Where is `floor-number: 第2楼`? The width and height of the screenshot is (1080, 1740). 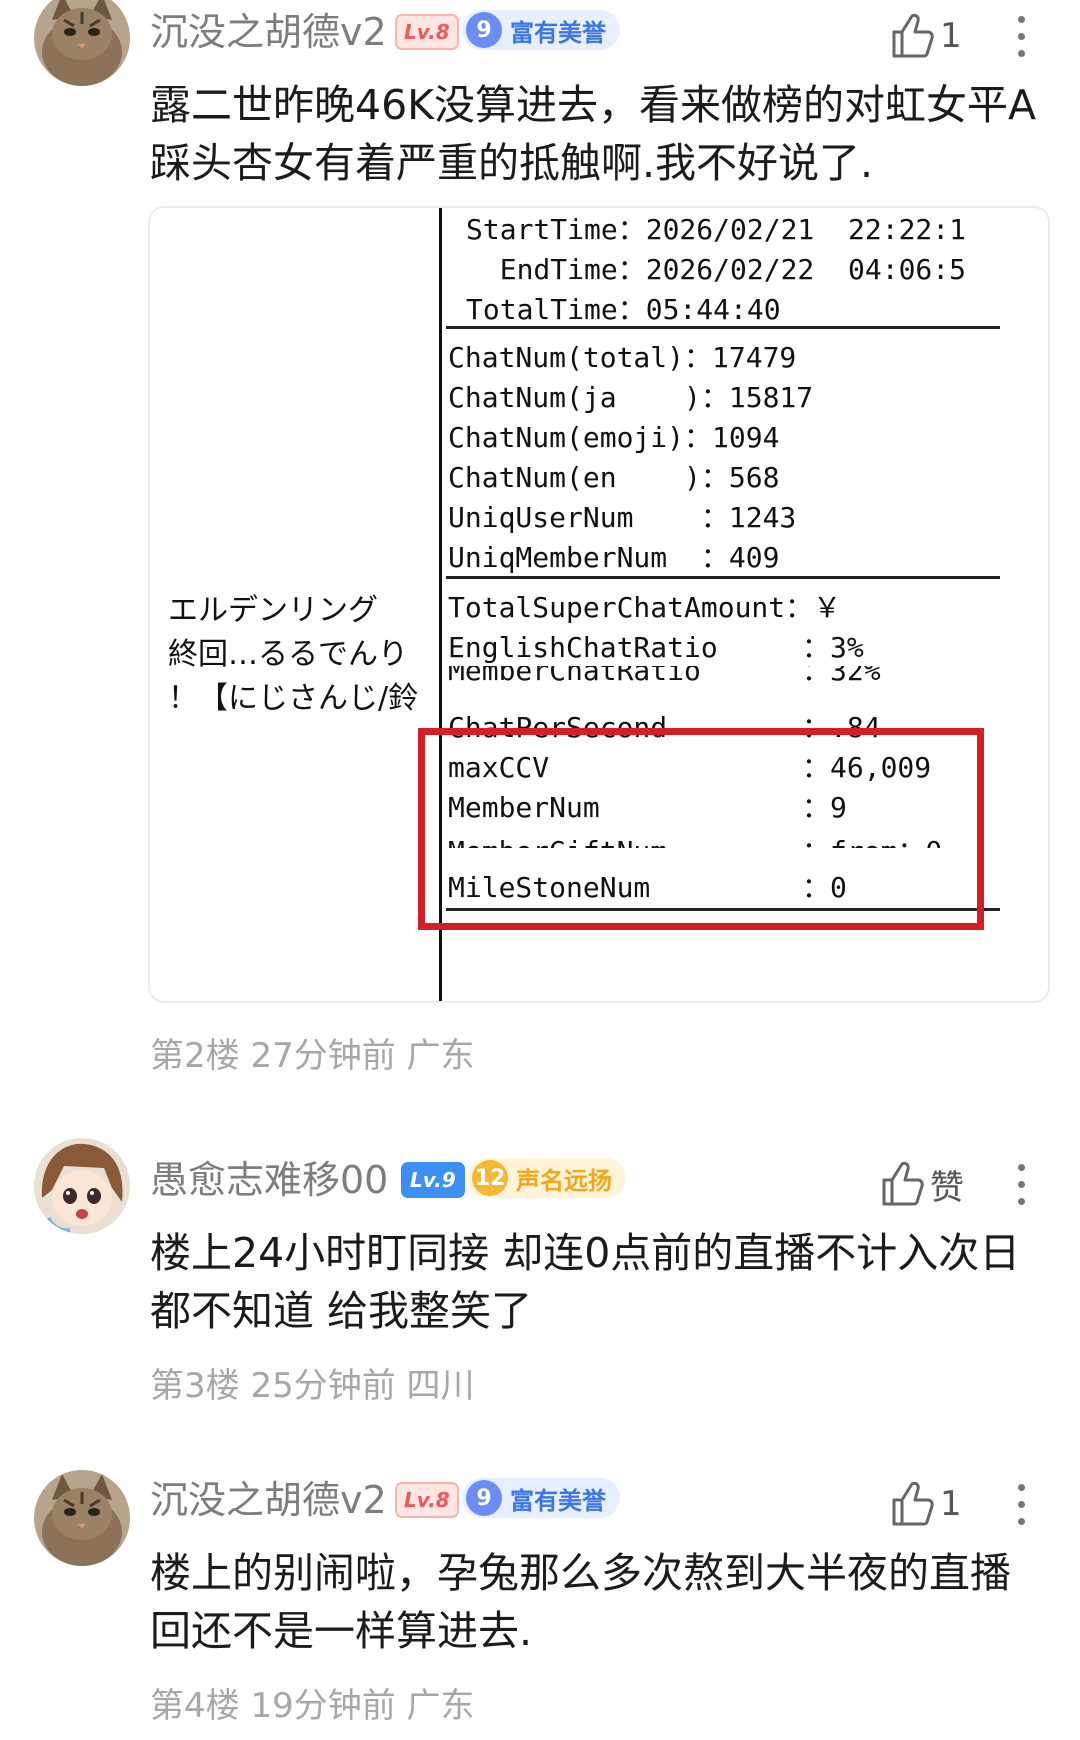 floor-number: 第2楼 is located at coordinates (195, 1056).